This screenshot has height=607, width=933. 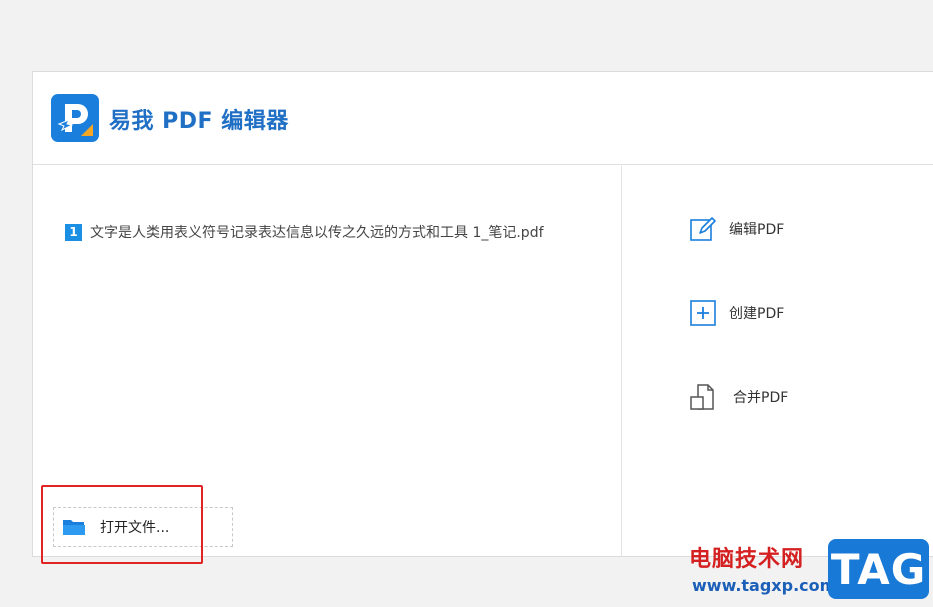 What do you see at coordinates (702, 397) in the screenshot?
I see `merge-pdf-icon` at bounding box center [702, 397].